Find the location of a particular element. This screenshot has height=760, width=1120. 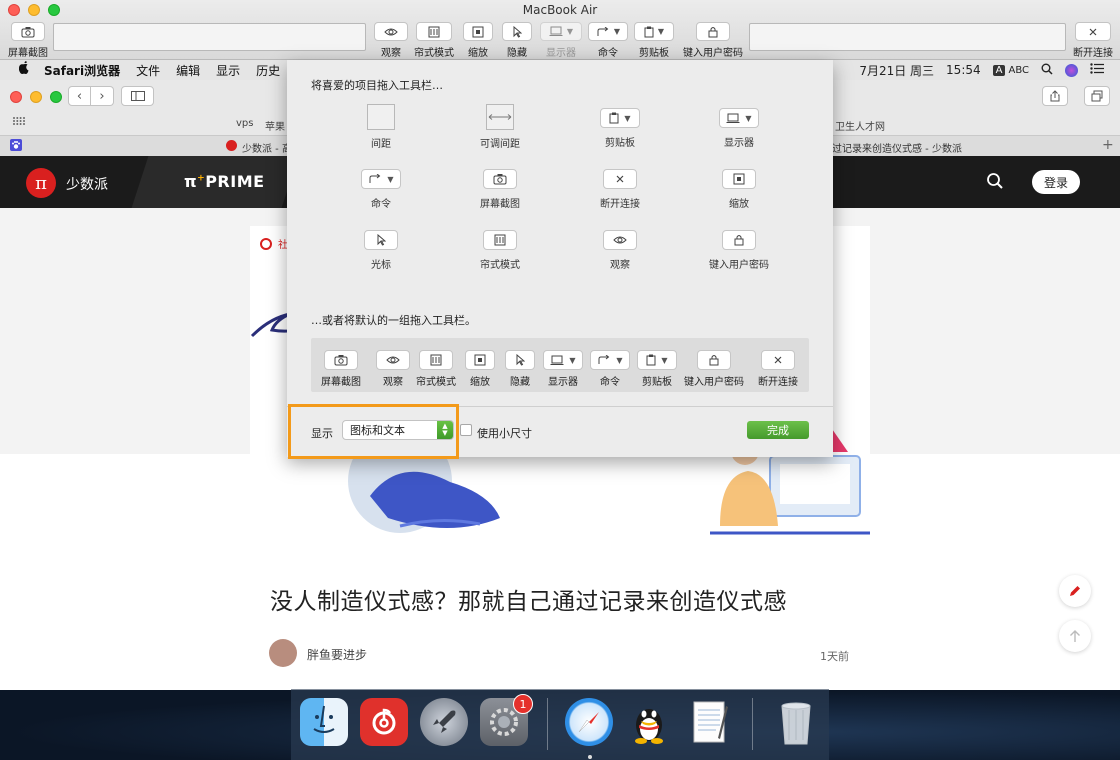

palette-item-observe: 观察 is located at coordinates (620, 250).